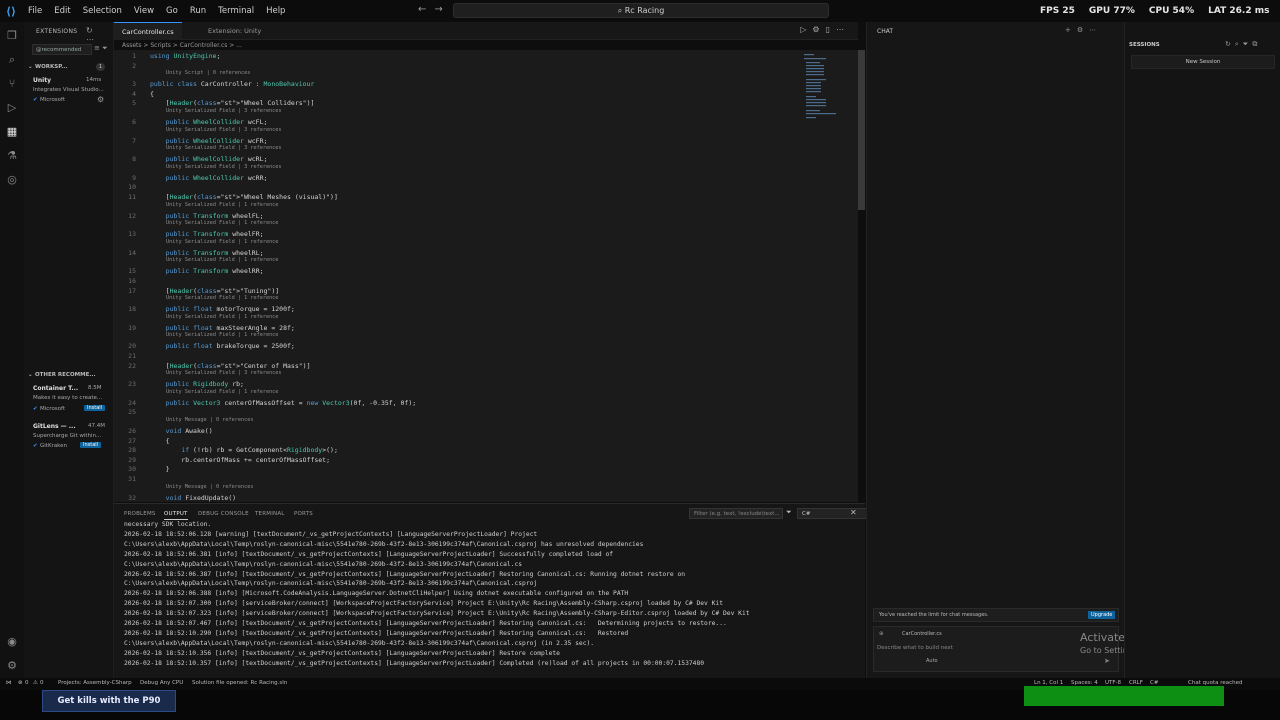  What do you see at coordinates (12, 108) in the screenshot?
I see `run-debug-icon: ▷` at bounding box center [12, 108].